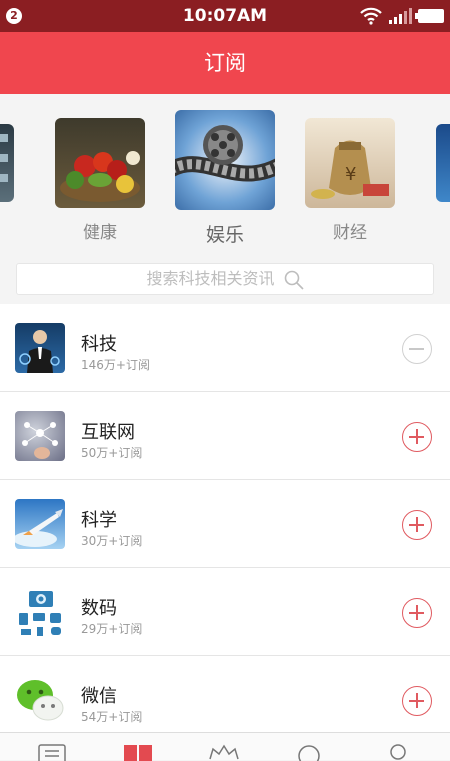  Describe the element at coordinates (138, 752) in the screenshot. I see `subscribe-book-icon` at that location.